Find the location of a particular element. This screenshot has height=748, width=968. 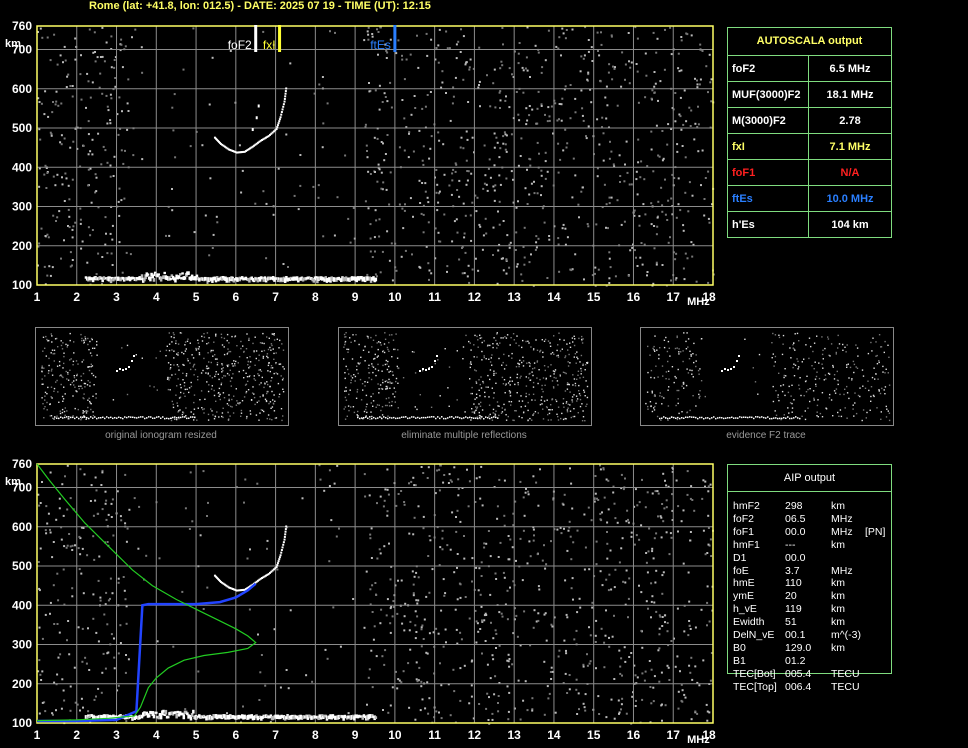

autoscala-value: 2.78 is located at coordinates (849, 120).